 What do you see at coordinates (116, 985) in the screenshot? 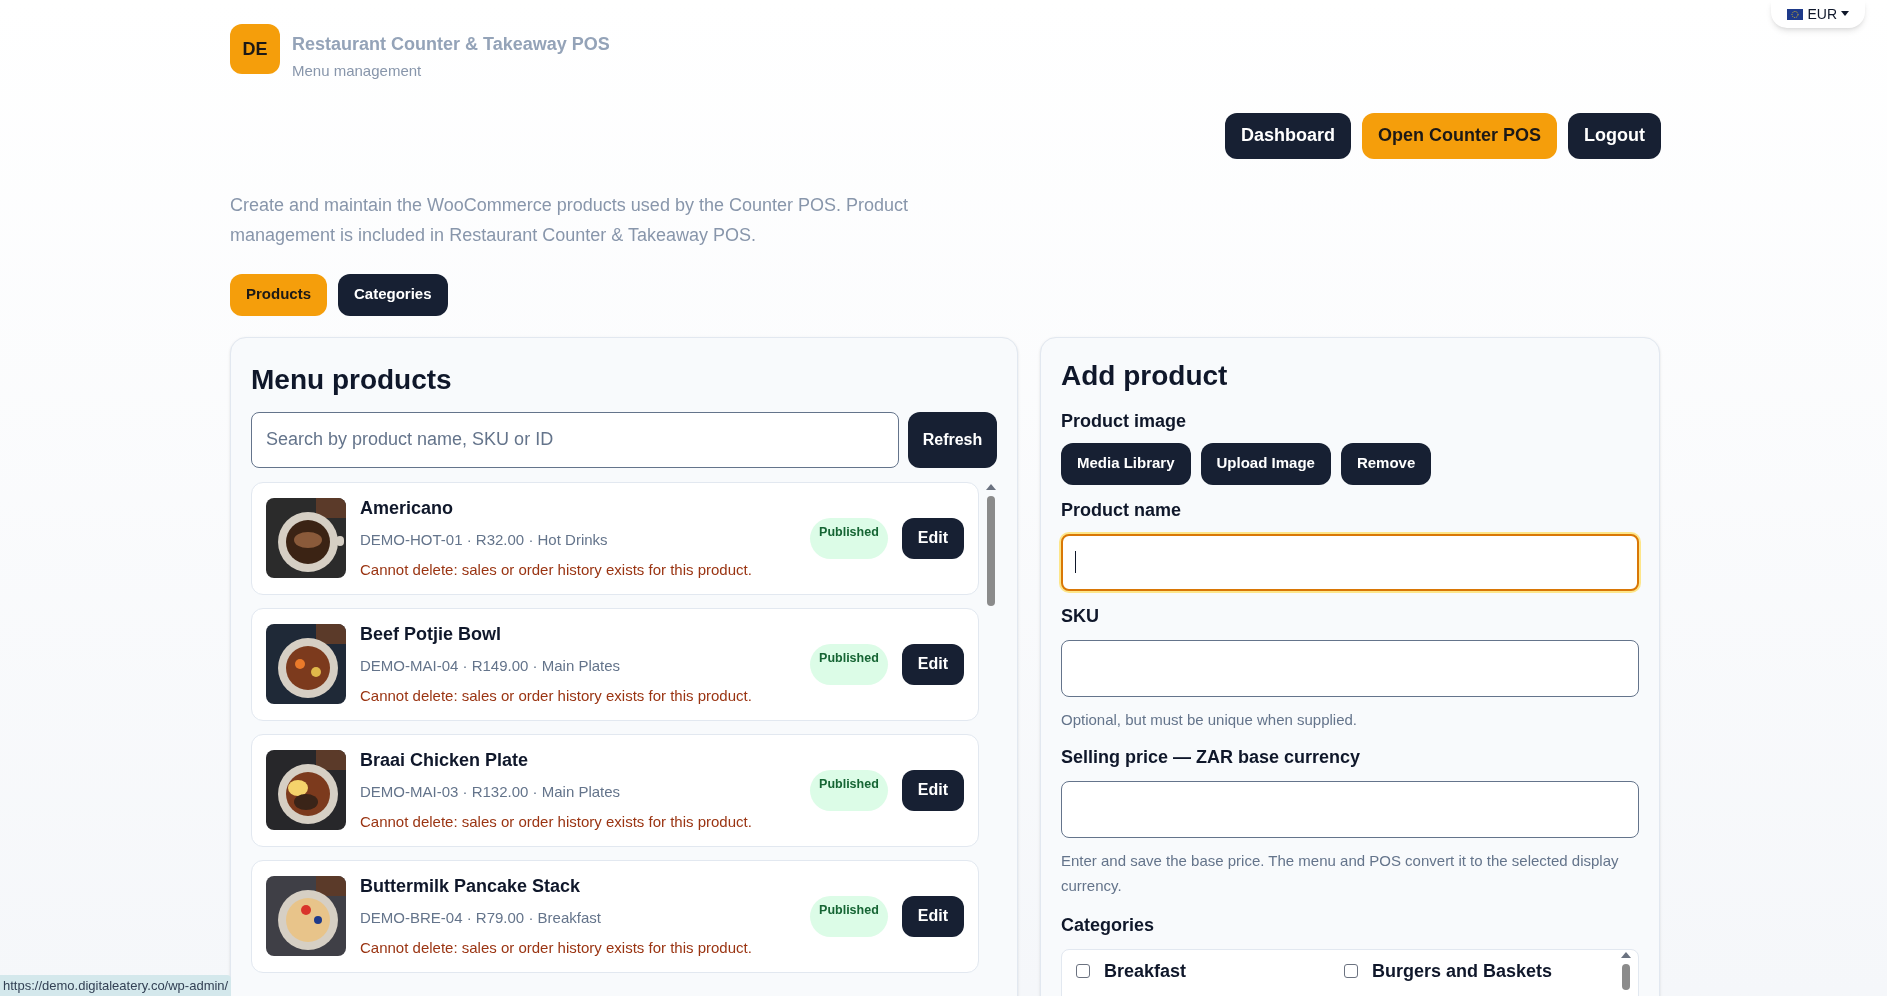
I see `status-url: https://demo.digitaleatery.co/wp-admin/` at bounding box center [116, 985].